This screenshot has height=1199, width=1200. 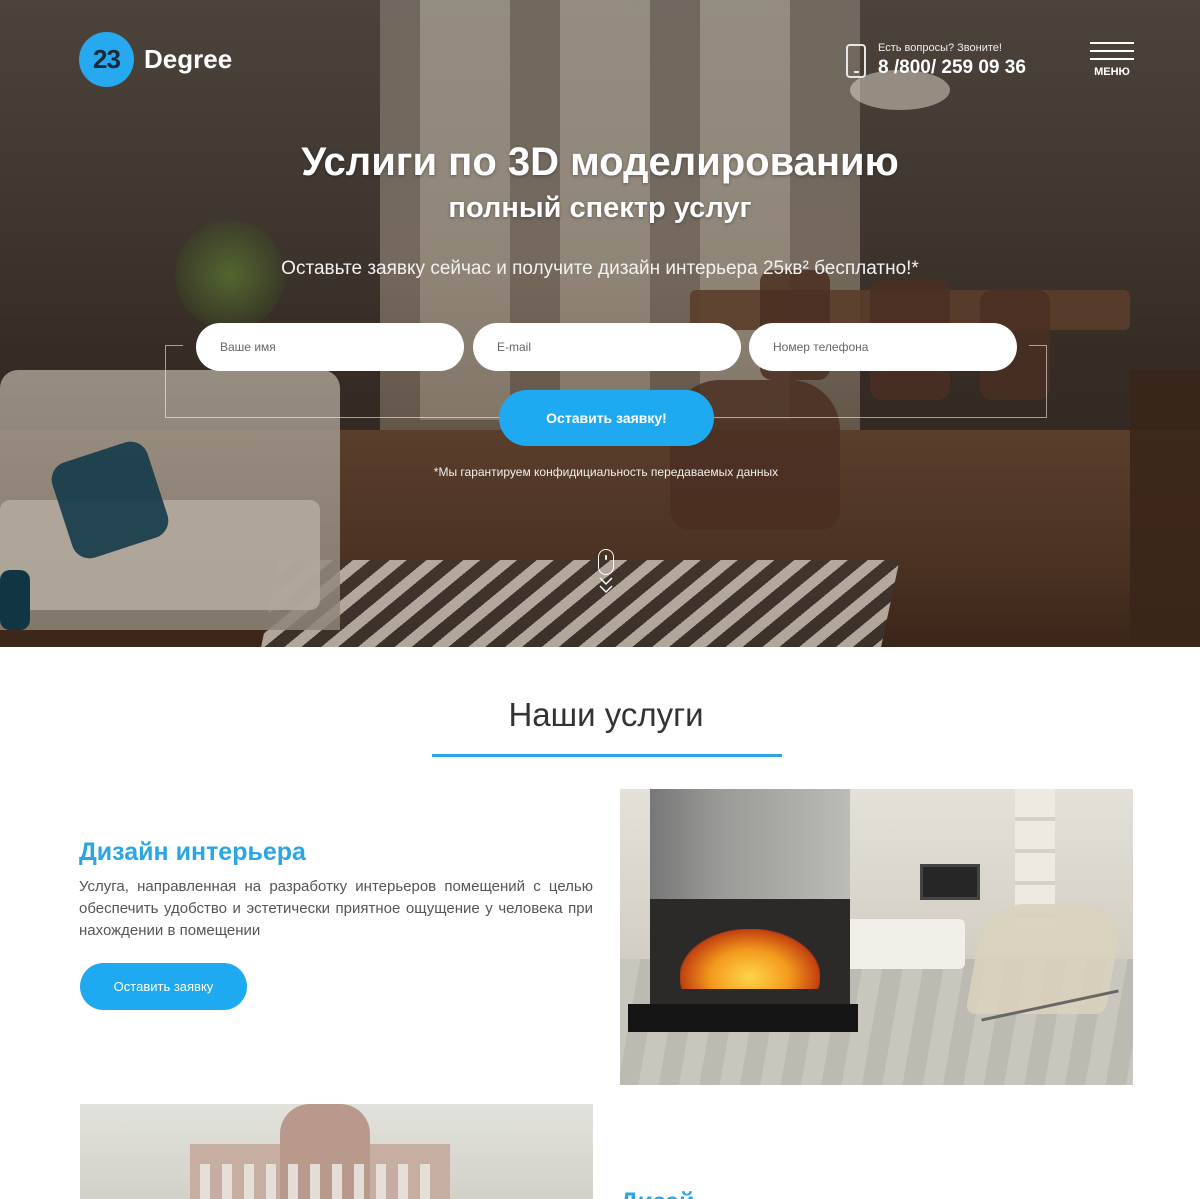 I want to click on menu-button: МЕНЮ, so click(x=1112, y=60).